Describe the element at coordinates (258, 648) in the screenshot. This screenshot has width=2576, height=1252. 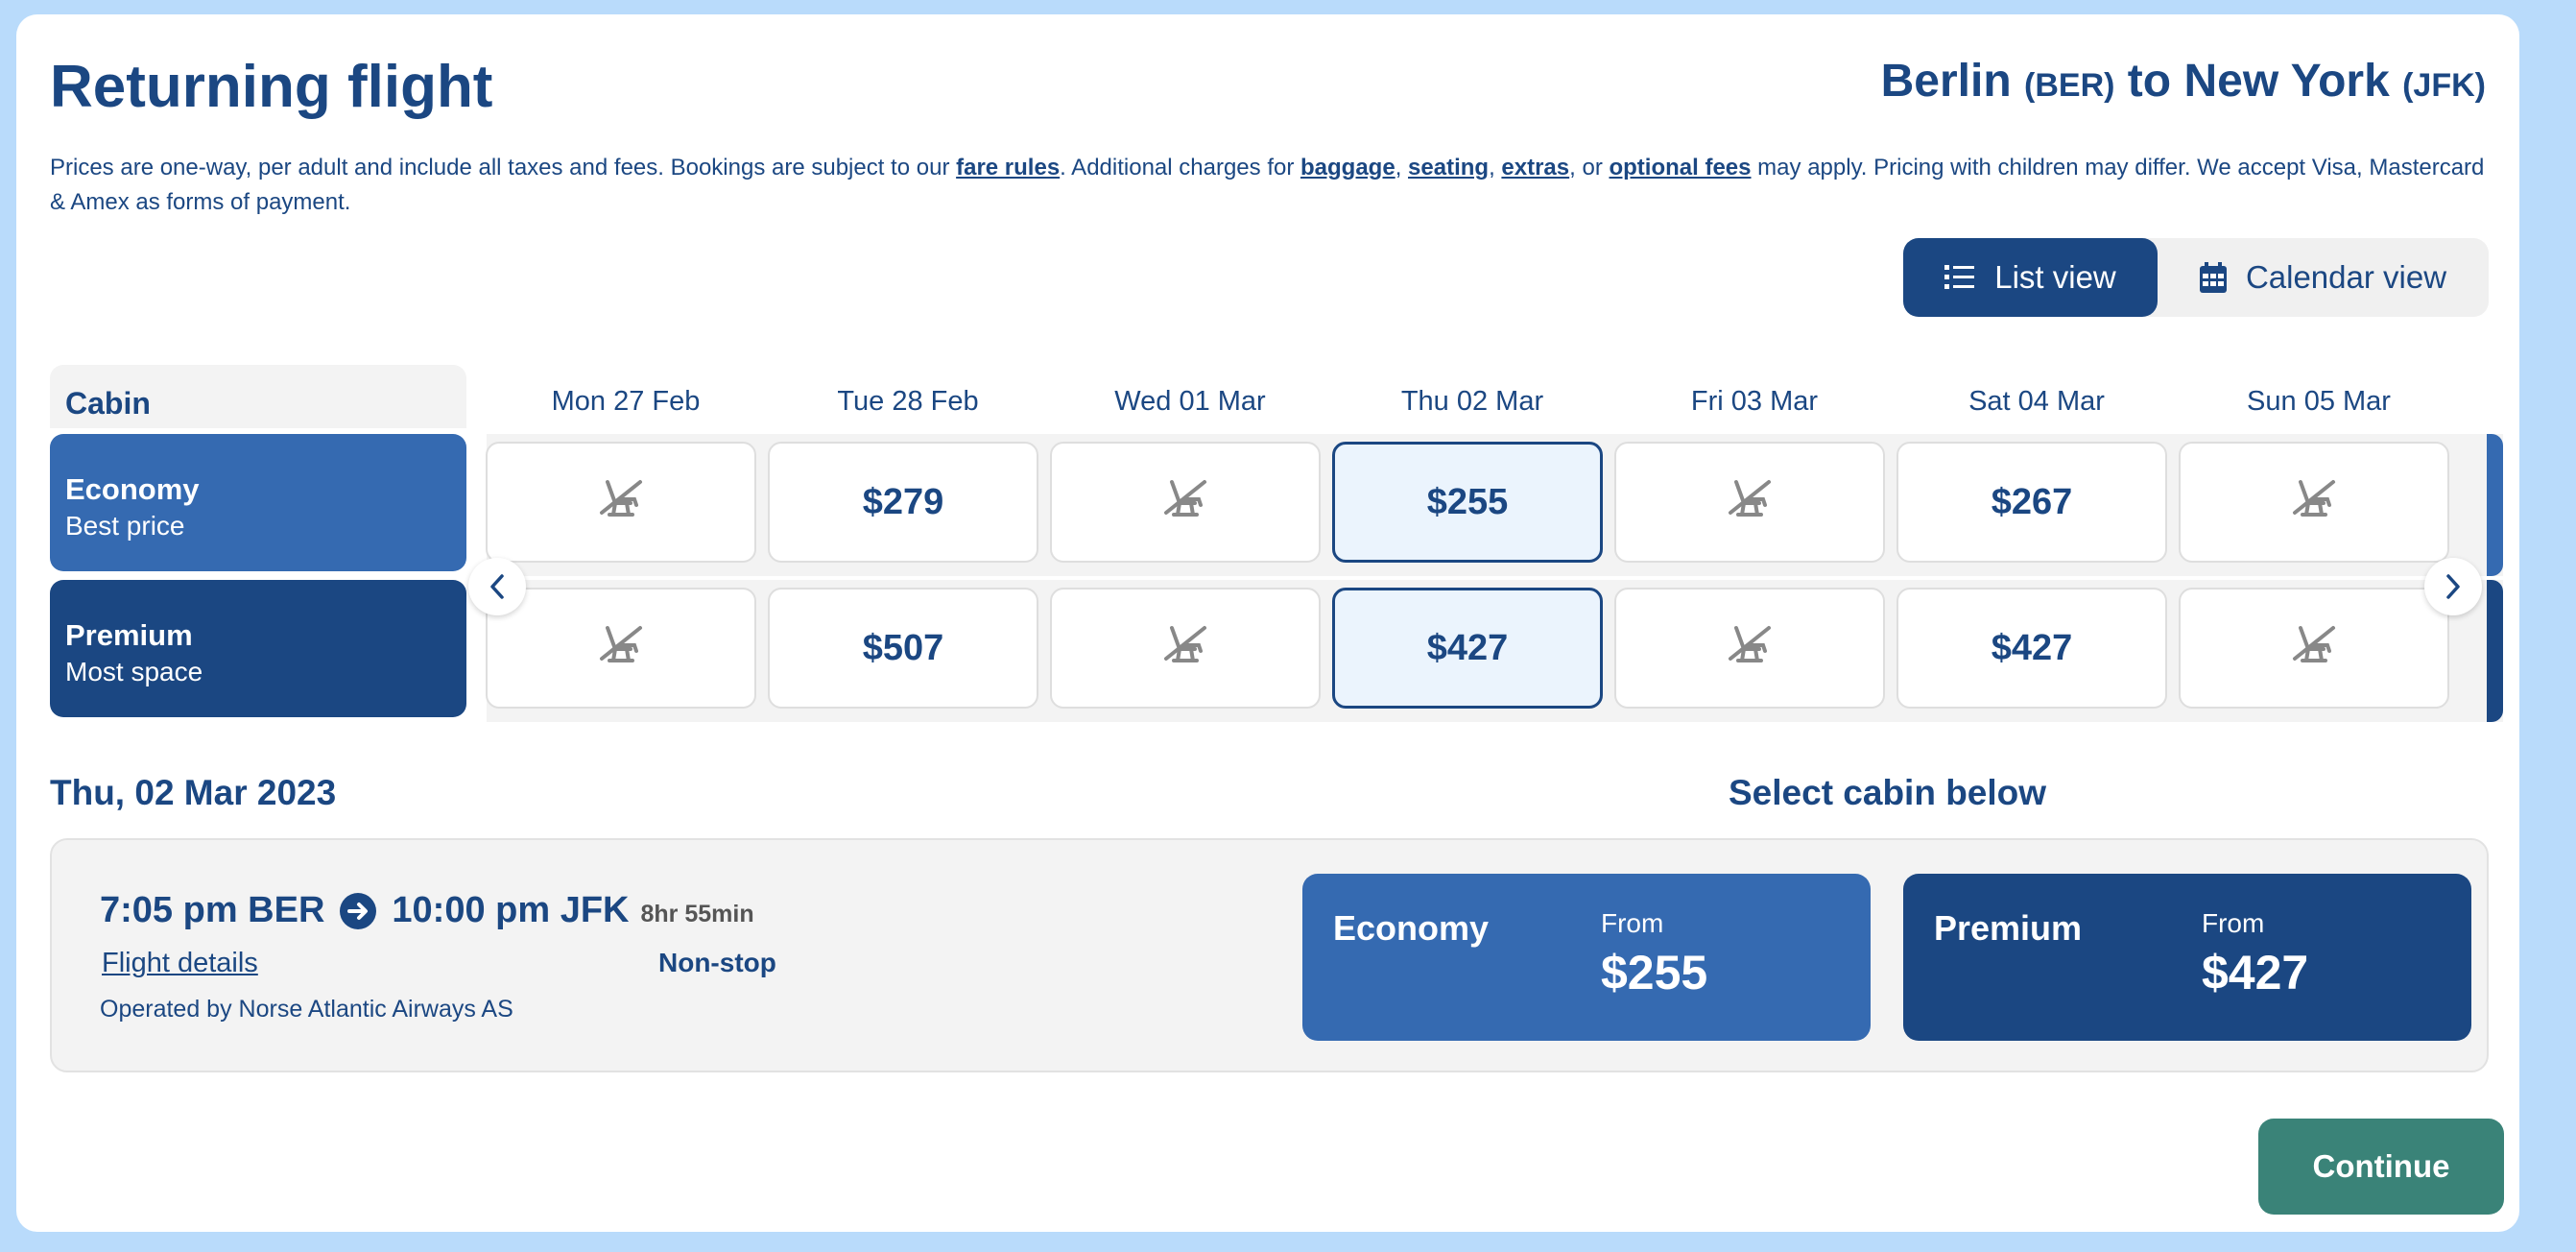
I see `premium-cabin-label: Premium Most space` at that location.